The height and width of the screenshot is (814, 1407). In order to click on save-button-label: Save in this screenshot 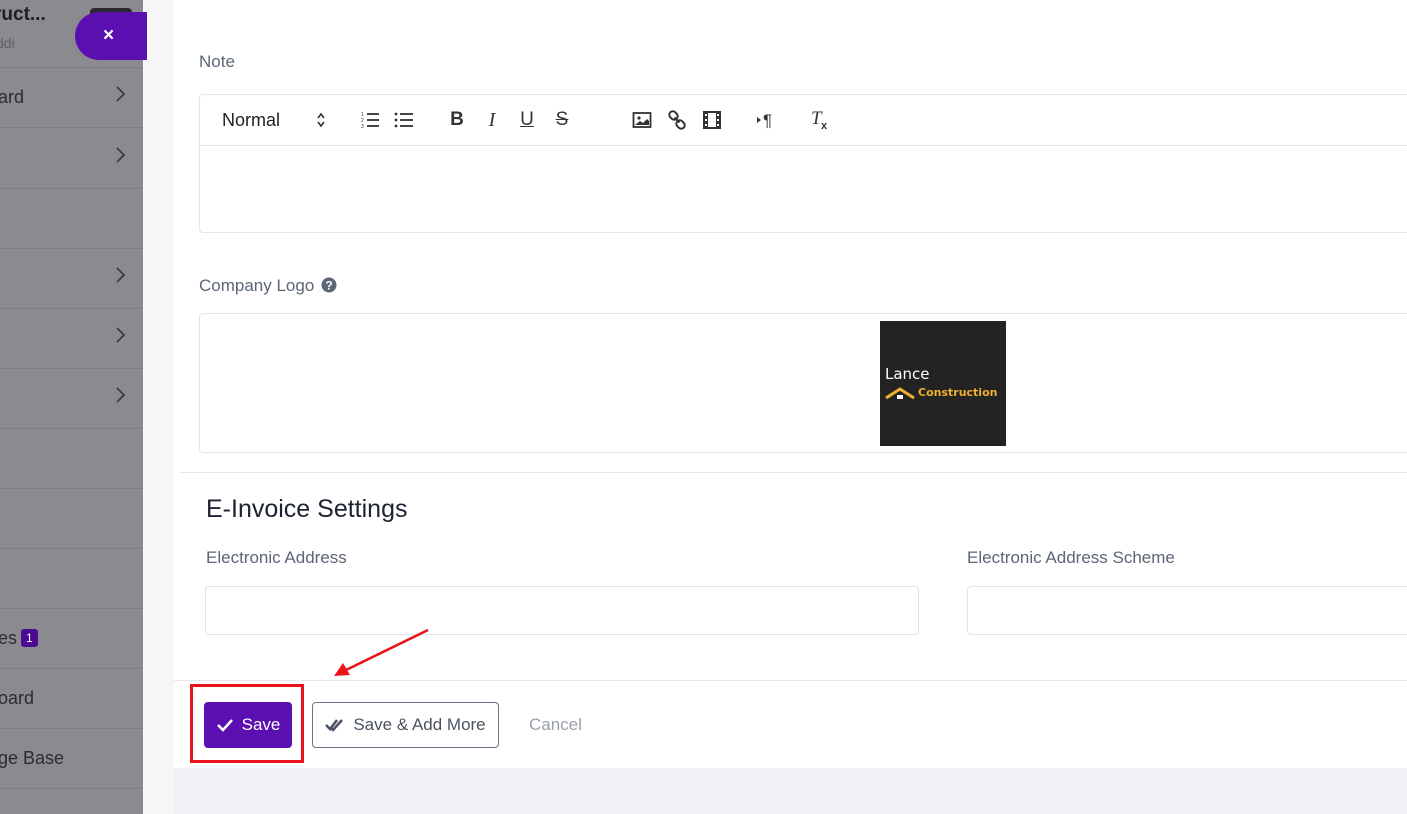, I will do `click(261, 724)`.